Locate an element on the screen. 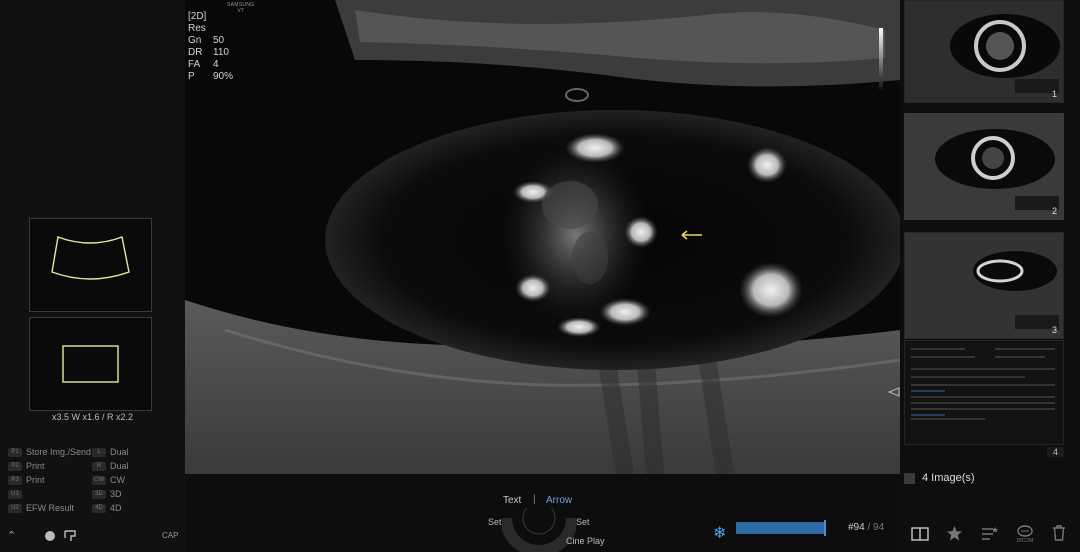 This screenshot has width=1080, height=552. param-row: DR 110 is located at coordinates (210, 53).